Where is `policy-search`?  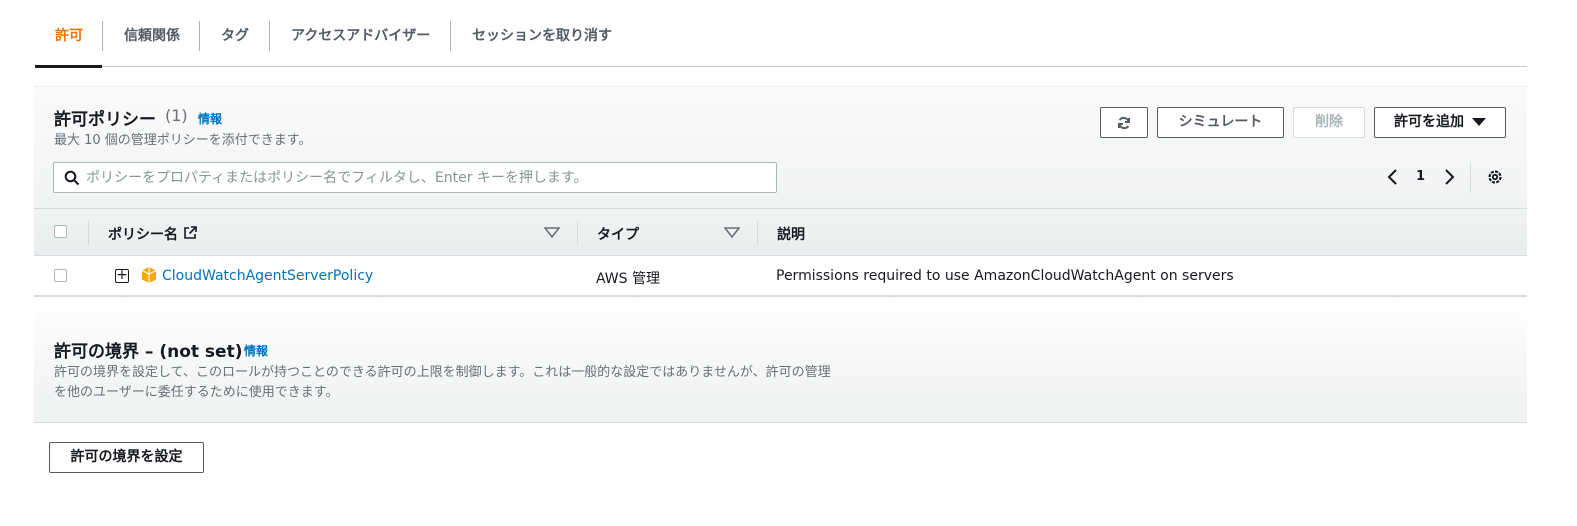 policy-search is located at coordinates (415, 177).